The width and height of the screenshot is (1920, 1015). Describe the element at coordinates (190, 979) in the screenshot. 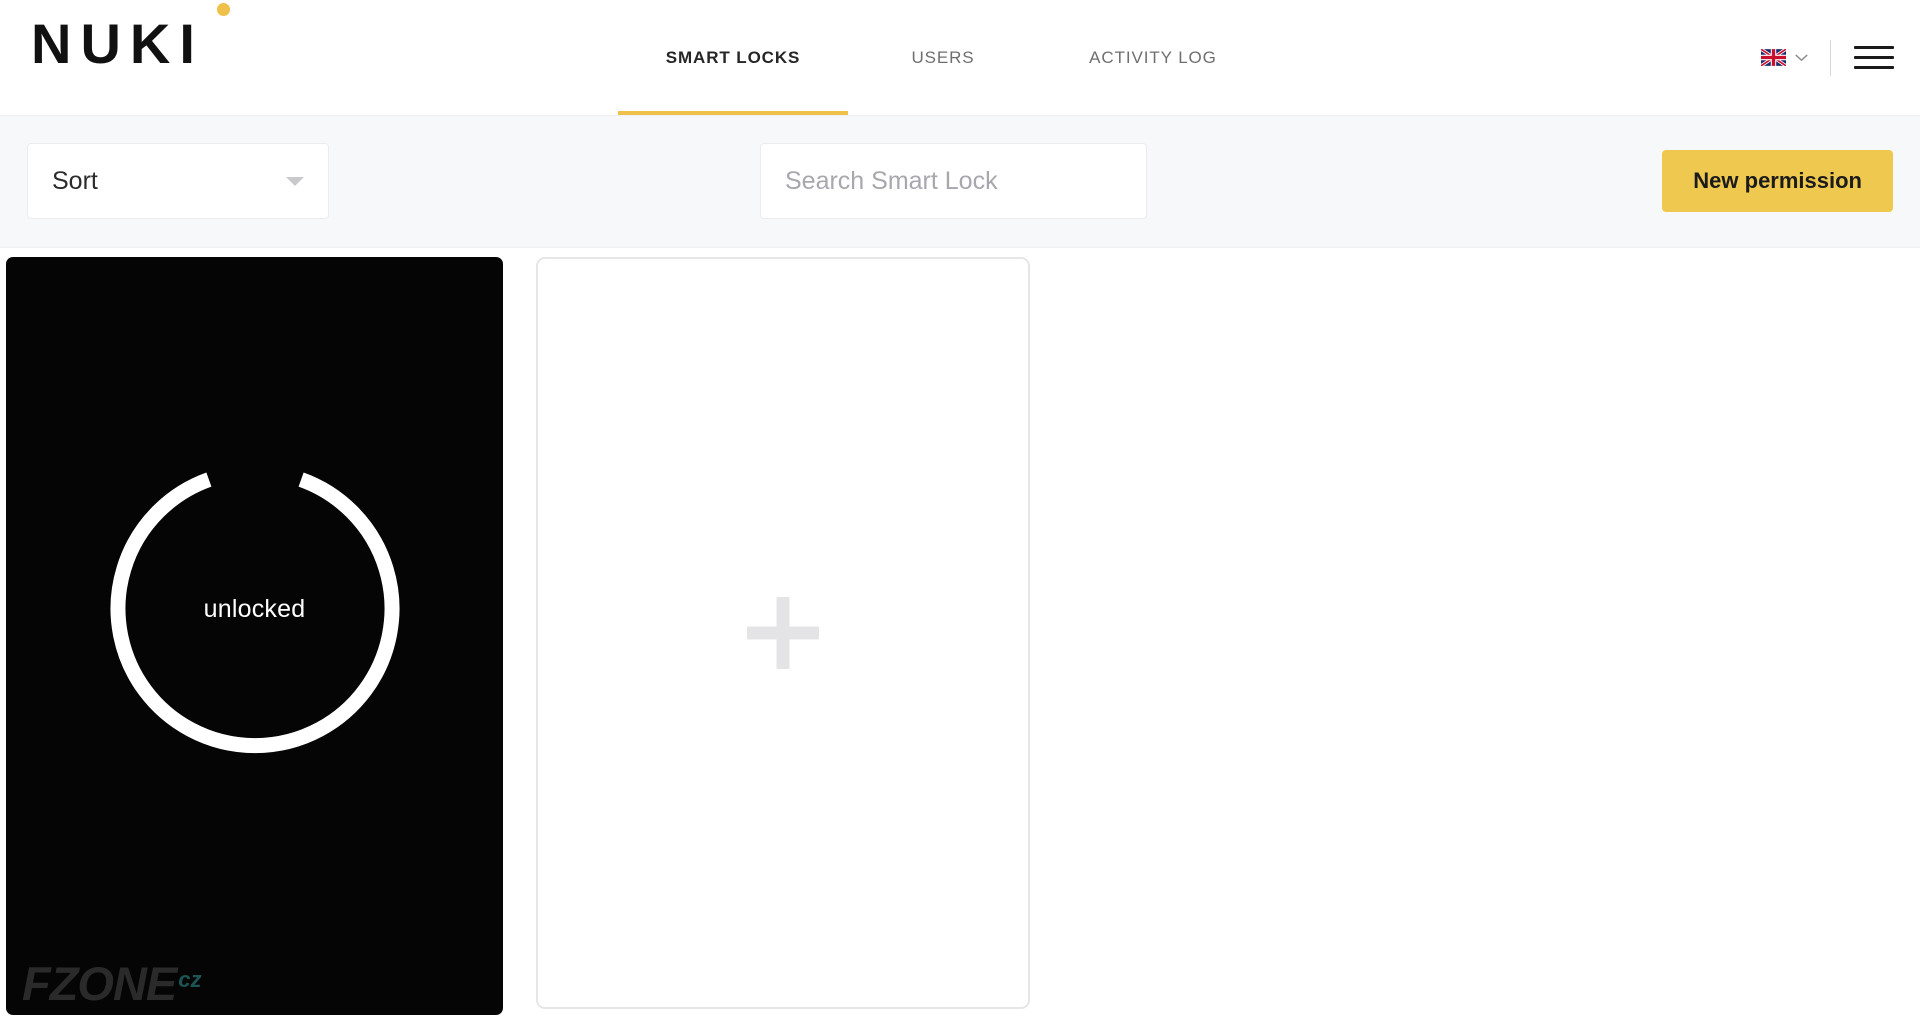

I see `watermark-sub-text: cz` at that location.